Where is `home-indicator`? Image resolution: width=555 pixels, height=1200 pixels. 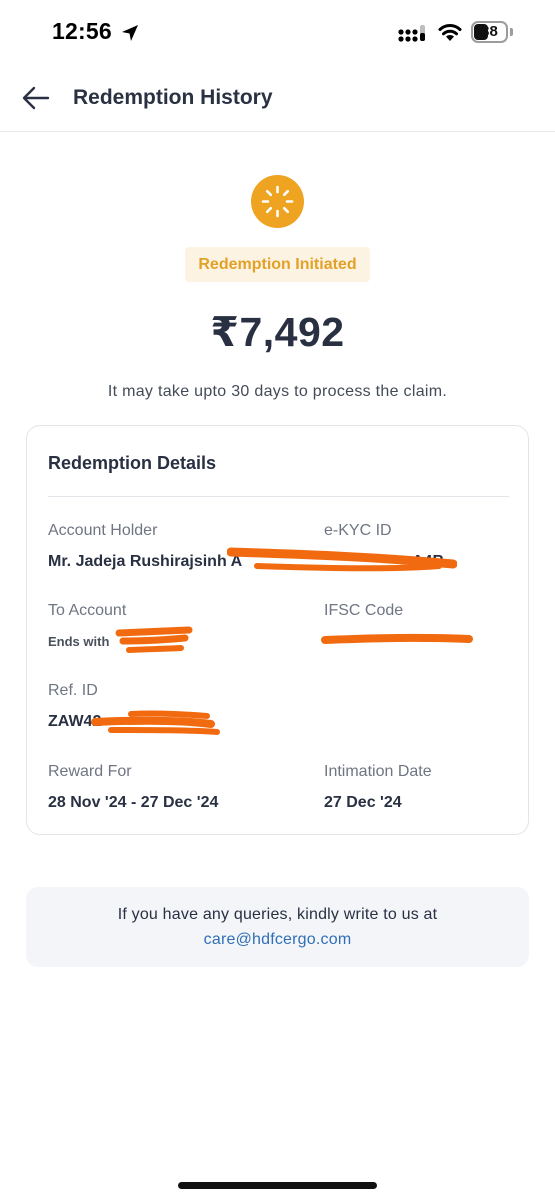
home-indicator is located at coordinates (277, 1185).